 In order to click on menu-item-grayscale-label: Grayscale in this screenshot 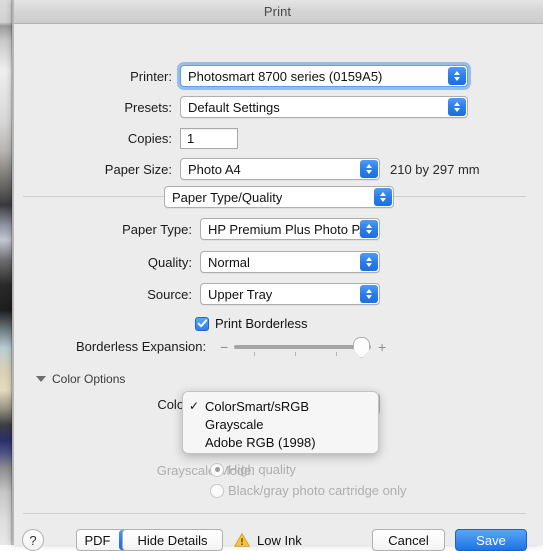, I will do `click(234, 424)`.